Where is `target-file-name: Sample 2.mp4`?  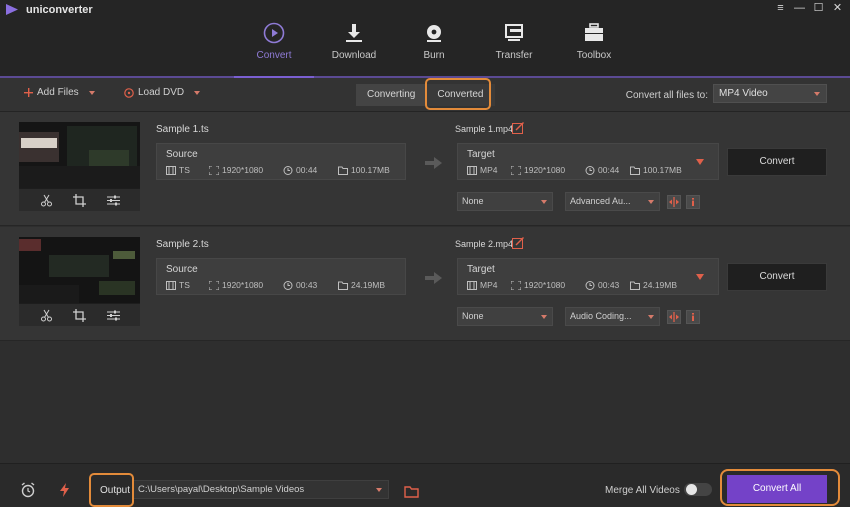
target-file-name: Sample 2.mp4 is located at coordinates (484, 244).